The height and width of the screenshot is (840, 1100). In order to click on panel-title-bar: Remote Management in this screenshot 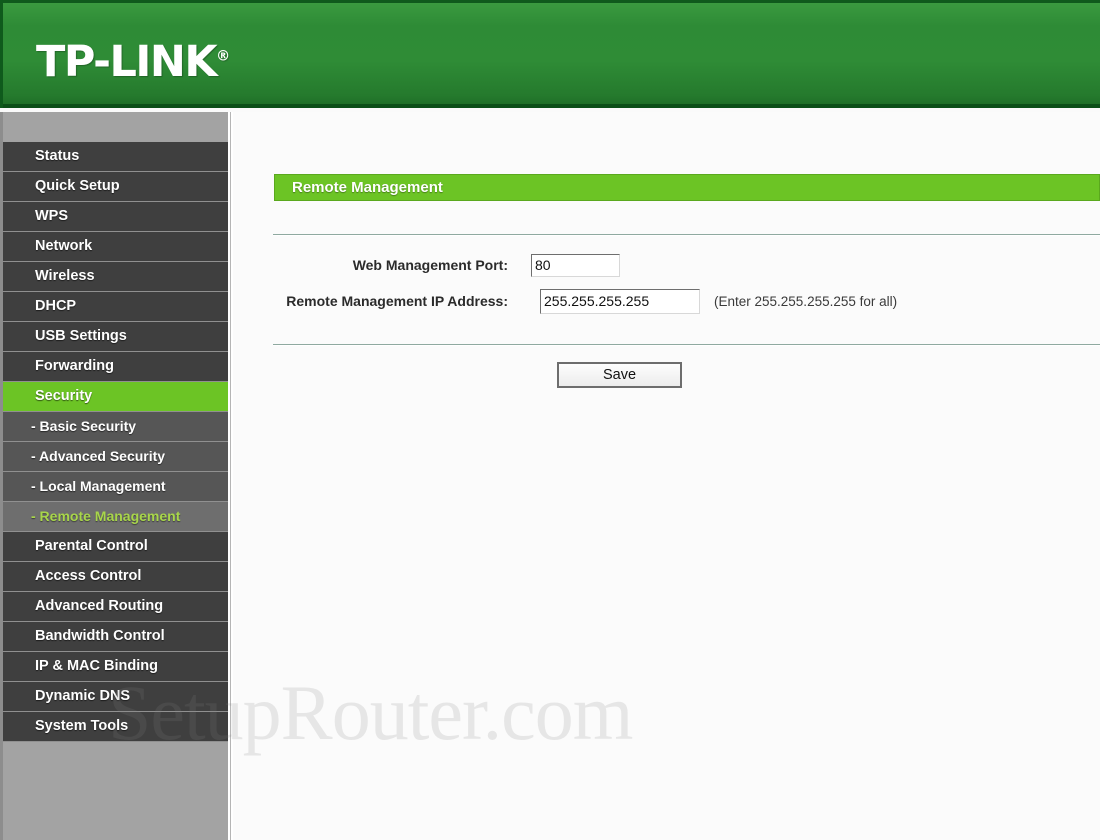, I will do `click(687, 187)`.